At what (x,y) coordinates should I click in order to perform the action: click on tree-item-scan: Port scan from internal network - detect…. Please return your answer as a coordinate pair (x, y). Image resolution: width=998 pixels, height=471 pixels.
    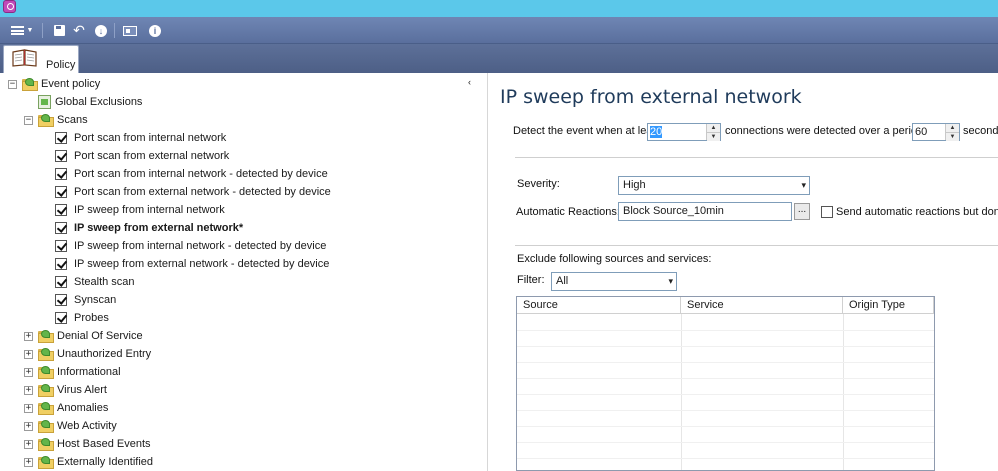
    Looking at the image, I should click on (191, 174).